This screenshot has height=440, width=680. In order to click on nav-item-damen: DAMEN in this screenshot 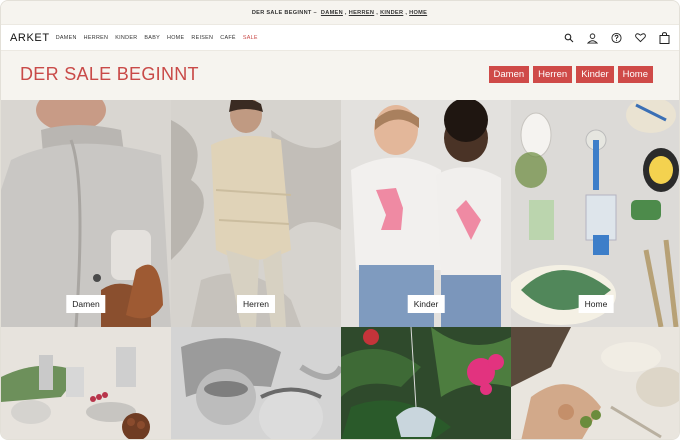, I will do `click(66, 38)`.